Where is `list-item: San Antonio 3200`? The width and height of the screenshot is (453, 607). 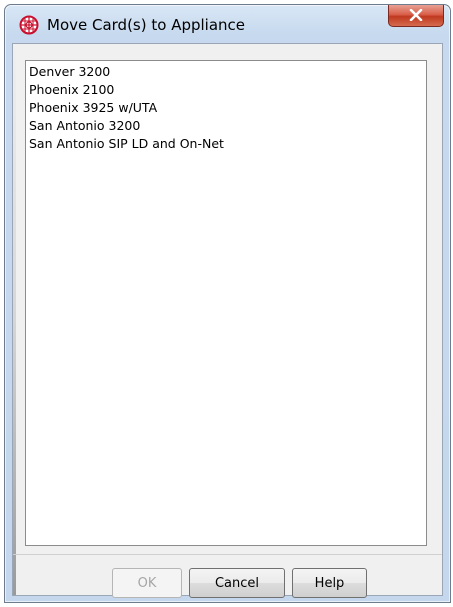 list-item: San Antonio 3200 is located at coordinates (227, 126).